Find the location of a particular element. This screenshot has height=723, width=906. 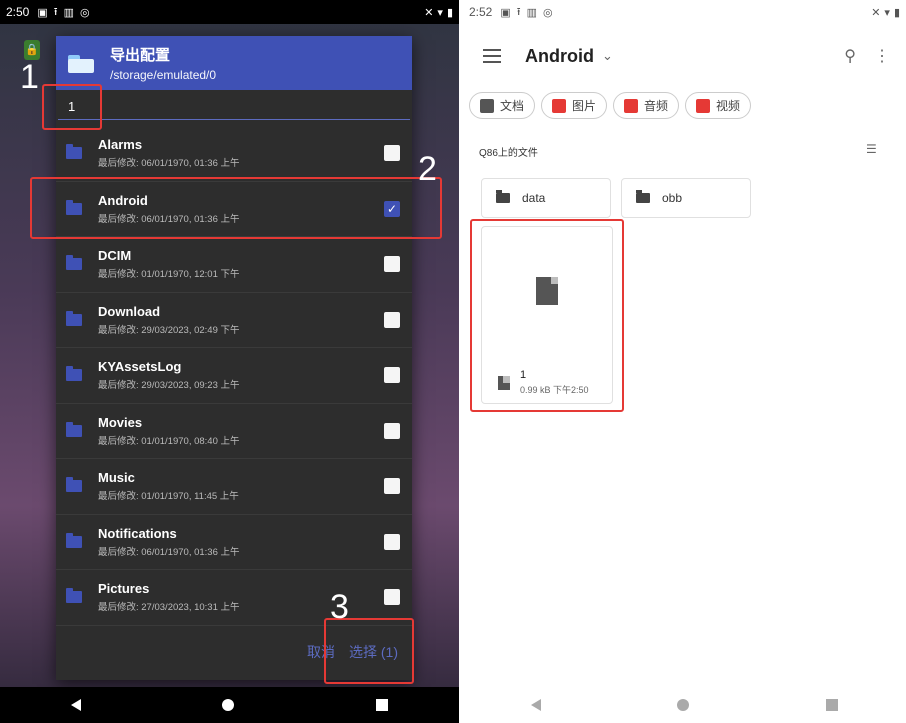

folder-name: Notifications is located at coordinates (137, 533).